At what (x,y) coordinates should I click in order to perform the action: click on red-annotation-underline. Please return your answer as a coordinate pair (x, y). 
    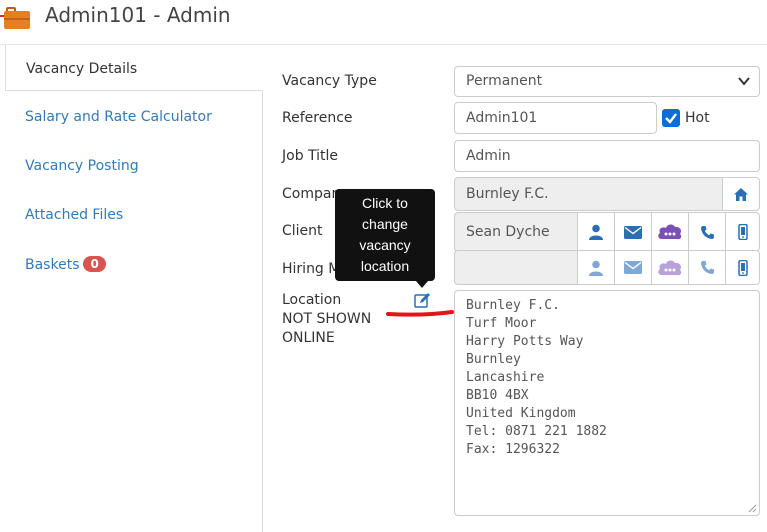
    Looking at the image, I should click on (420, 313).